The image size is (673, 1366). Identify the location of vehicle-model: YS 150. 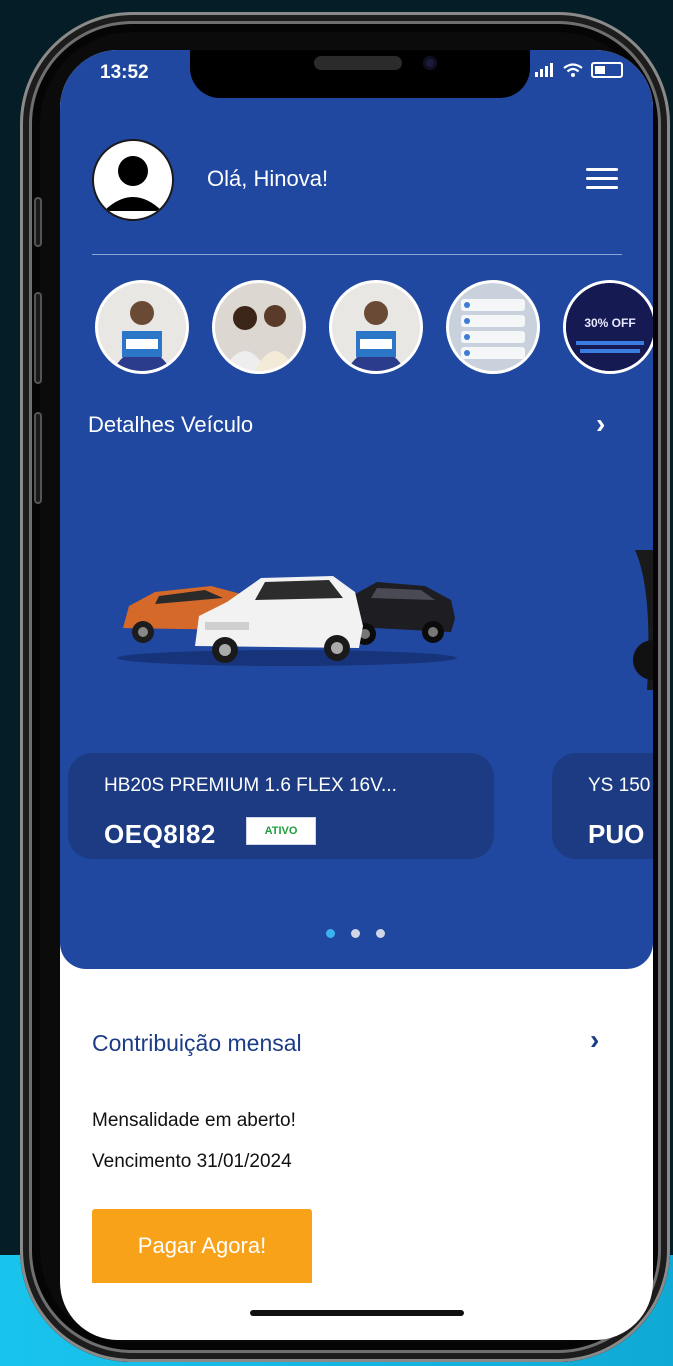
(619, 785).